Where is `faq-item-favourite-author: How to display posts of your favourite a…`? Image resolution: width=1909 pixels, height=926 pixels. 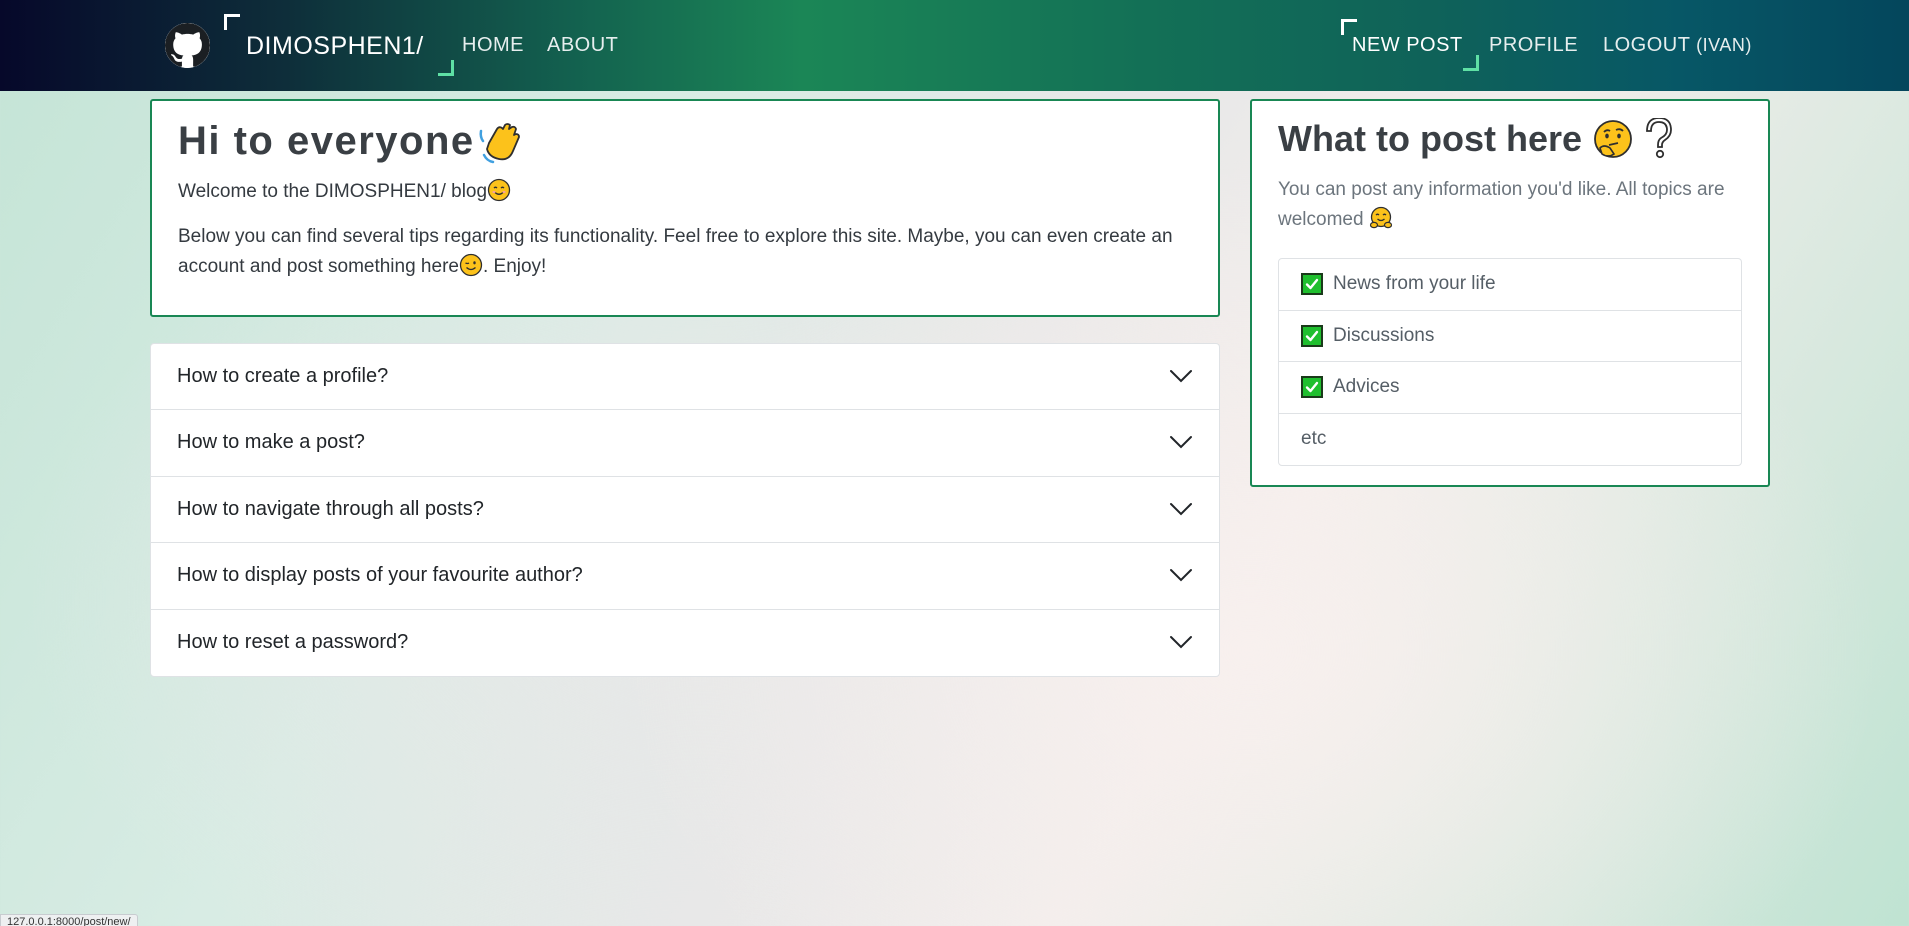 faq-item-favourite-author: How to display posts of your favourite a… is located at coordinates (685, 576).